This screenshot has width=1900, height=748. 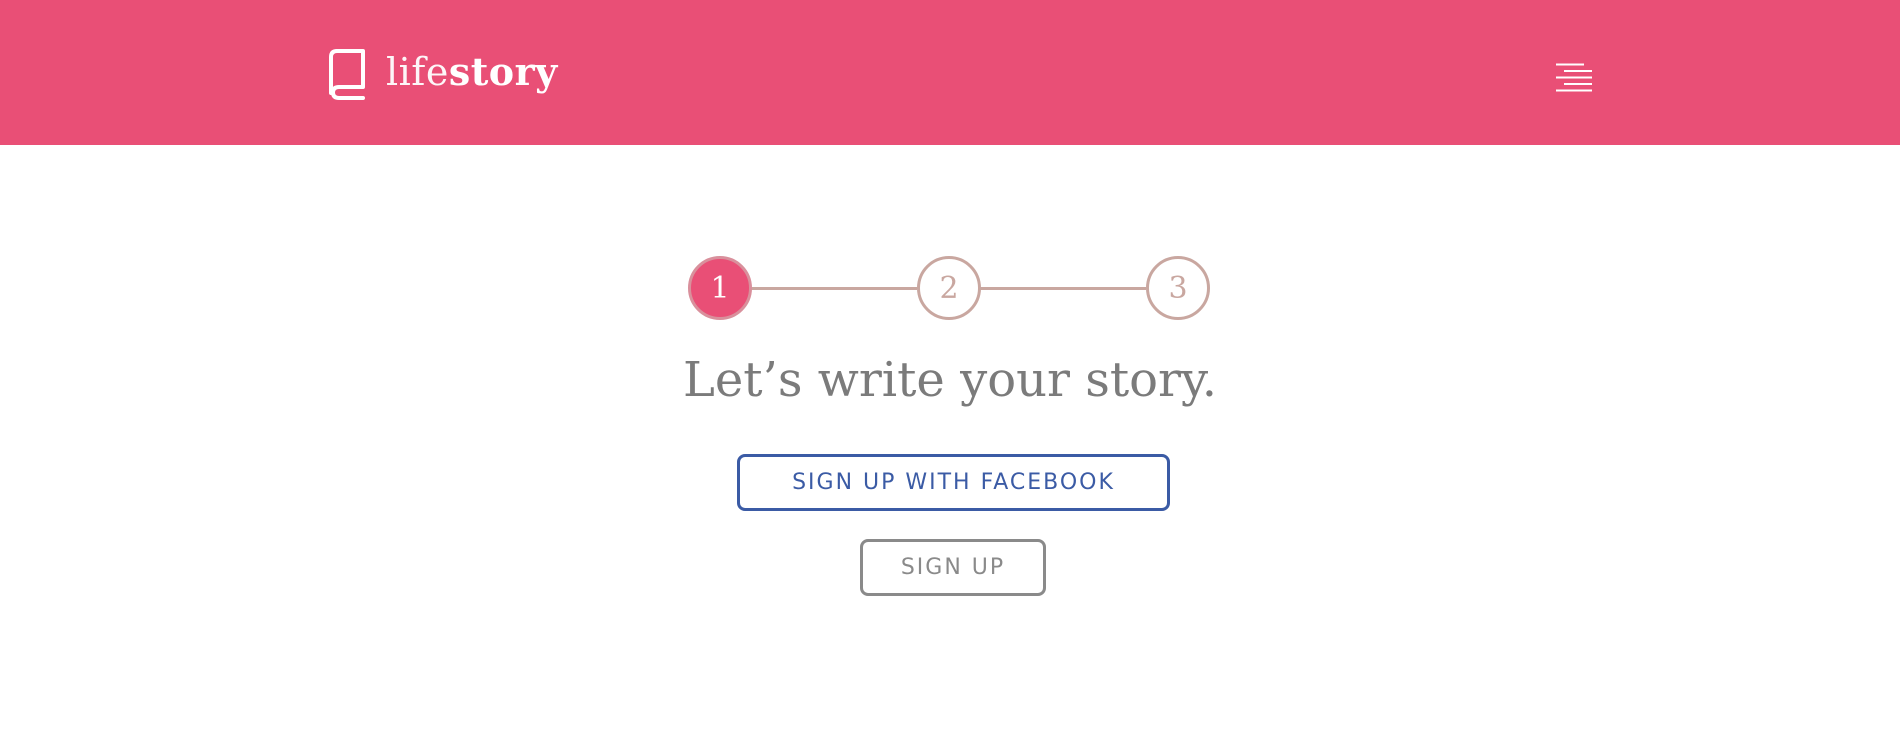 I want to click on step-2-indicator: 2, so click(x=949, y=288).